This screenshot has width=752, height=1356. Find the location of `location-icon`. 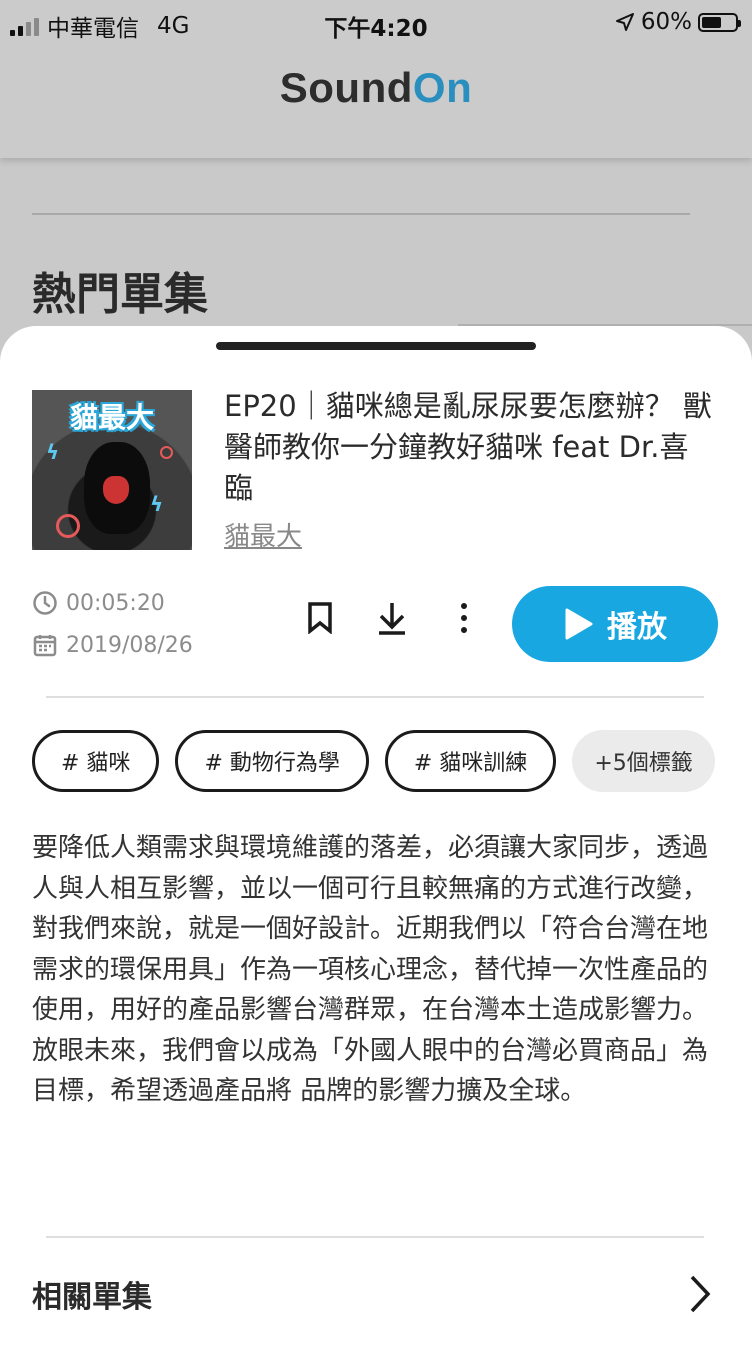

location-icon is located at coordinates (624, 22).